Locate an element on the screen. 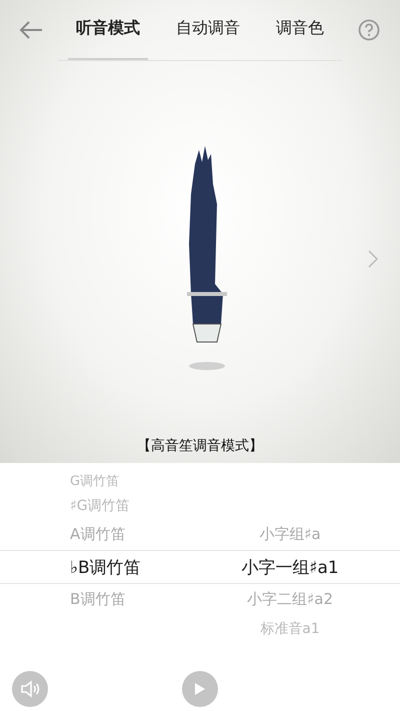 Image resolution: width=400 pixels, height=711 pixels. pitch-option: 标准音a1 is located at coordinates (300, 629).